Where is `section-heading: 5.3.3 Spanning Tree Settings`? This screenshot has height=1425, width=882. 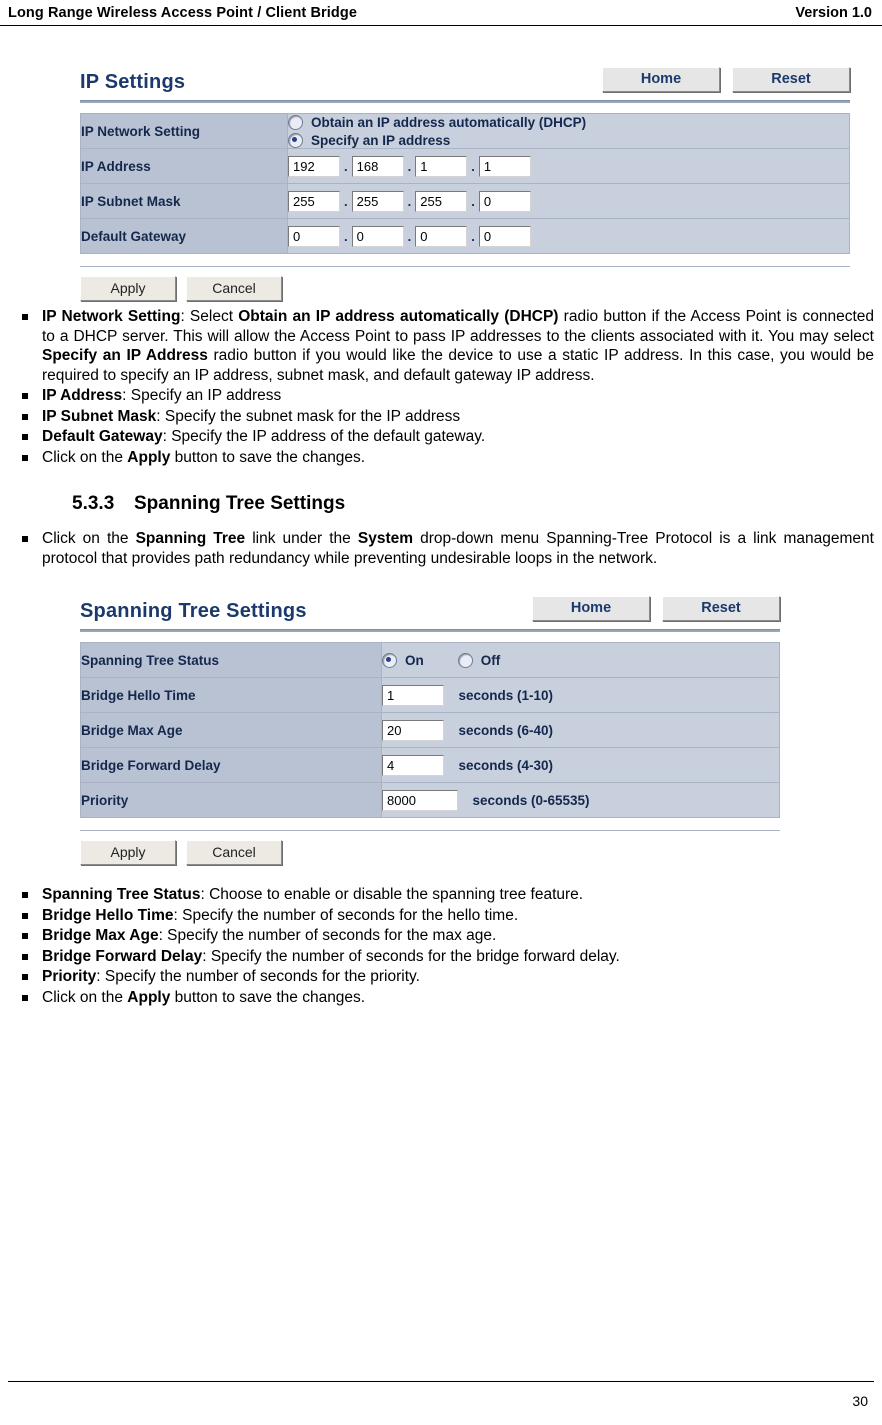
section-heading: 5.3.3 Spanning Tree Settings is located at coordinates (441, 504).